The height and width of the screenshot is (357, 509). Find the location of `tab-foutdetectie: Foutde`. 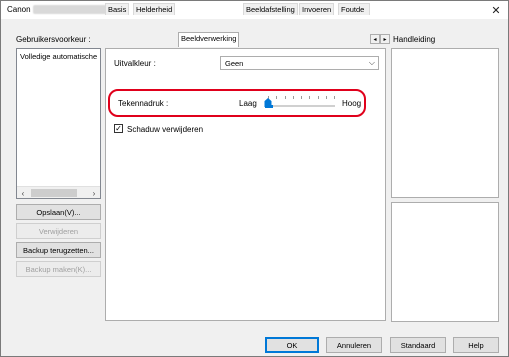

tab-foutdetectie: Foutde is located at coordinates (354, 9).